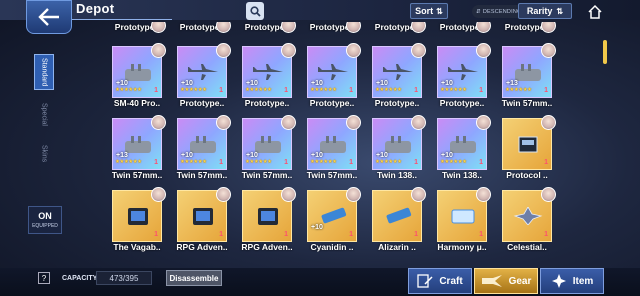 The width and height of the screenshot is (640, 296). What do you see at coordinates (122, 155) in the screenshot?
I see `item-level: +13` at bounding box center [122, 155].